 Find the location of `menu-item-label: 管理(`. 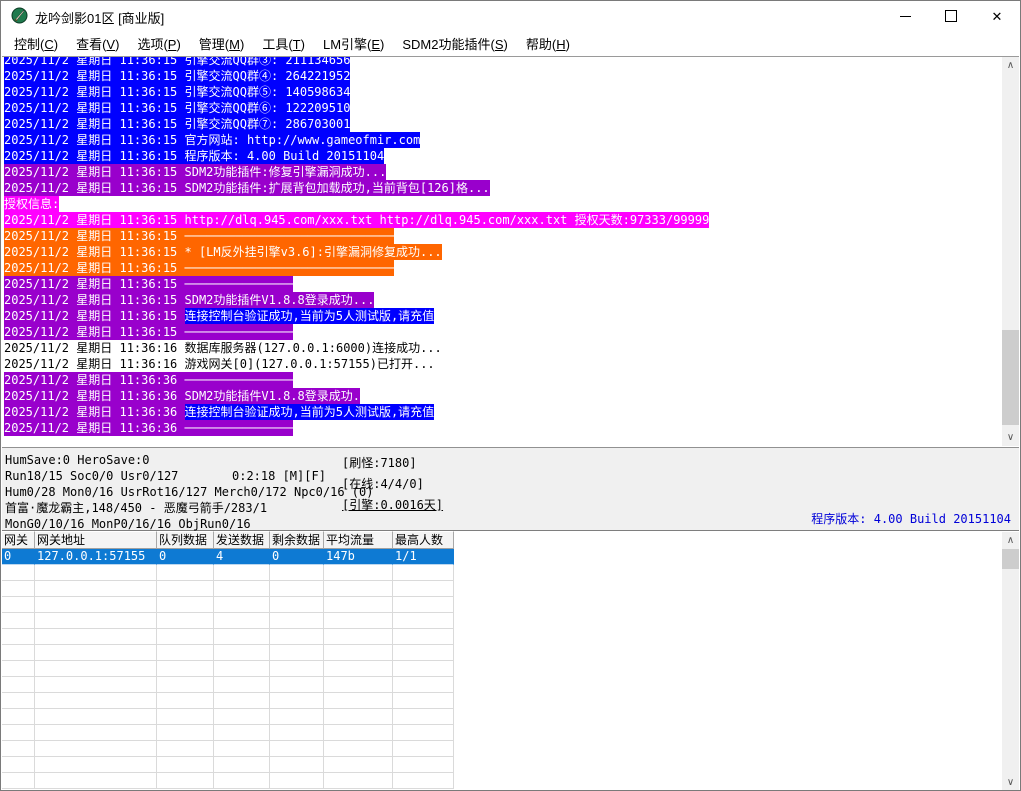

menu-item-label: 管理( is located at coordinates (214, 44).